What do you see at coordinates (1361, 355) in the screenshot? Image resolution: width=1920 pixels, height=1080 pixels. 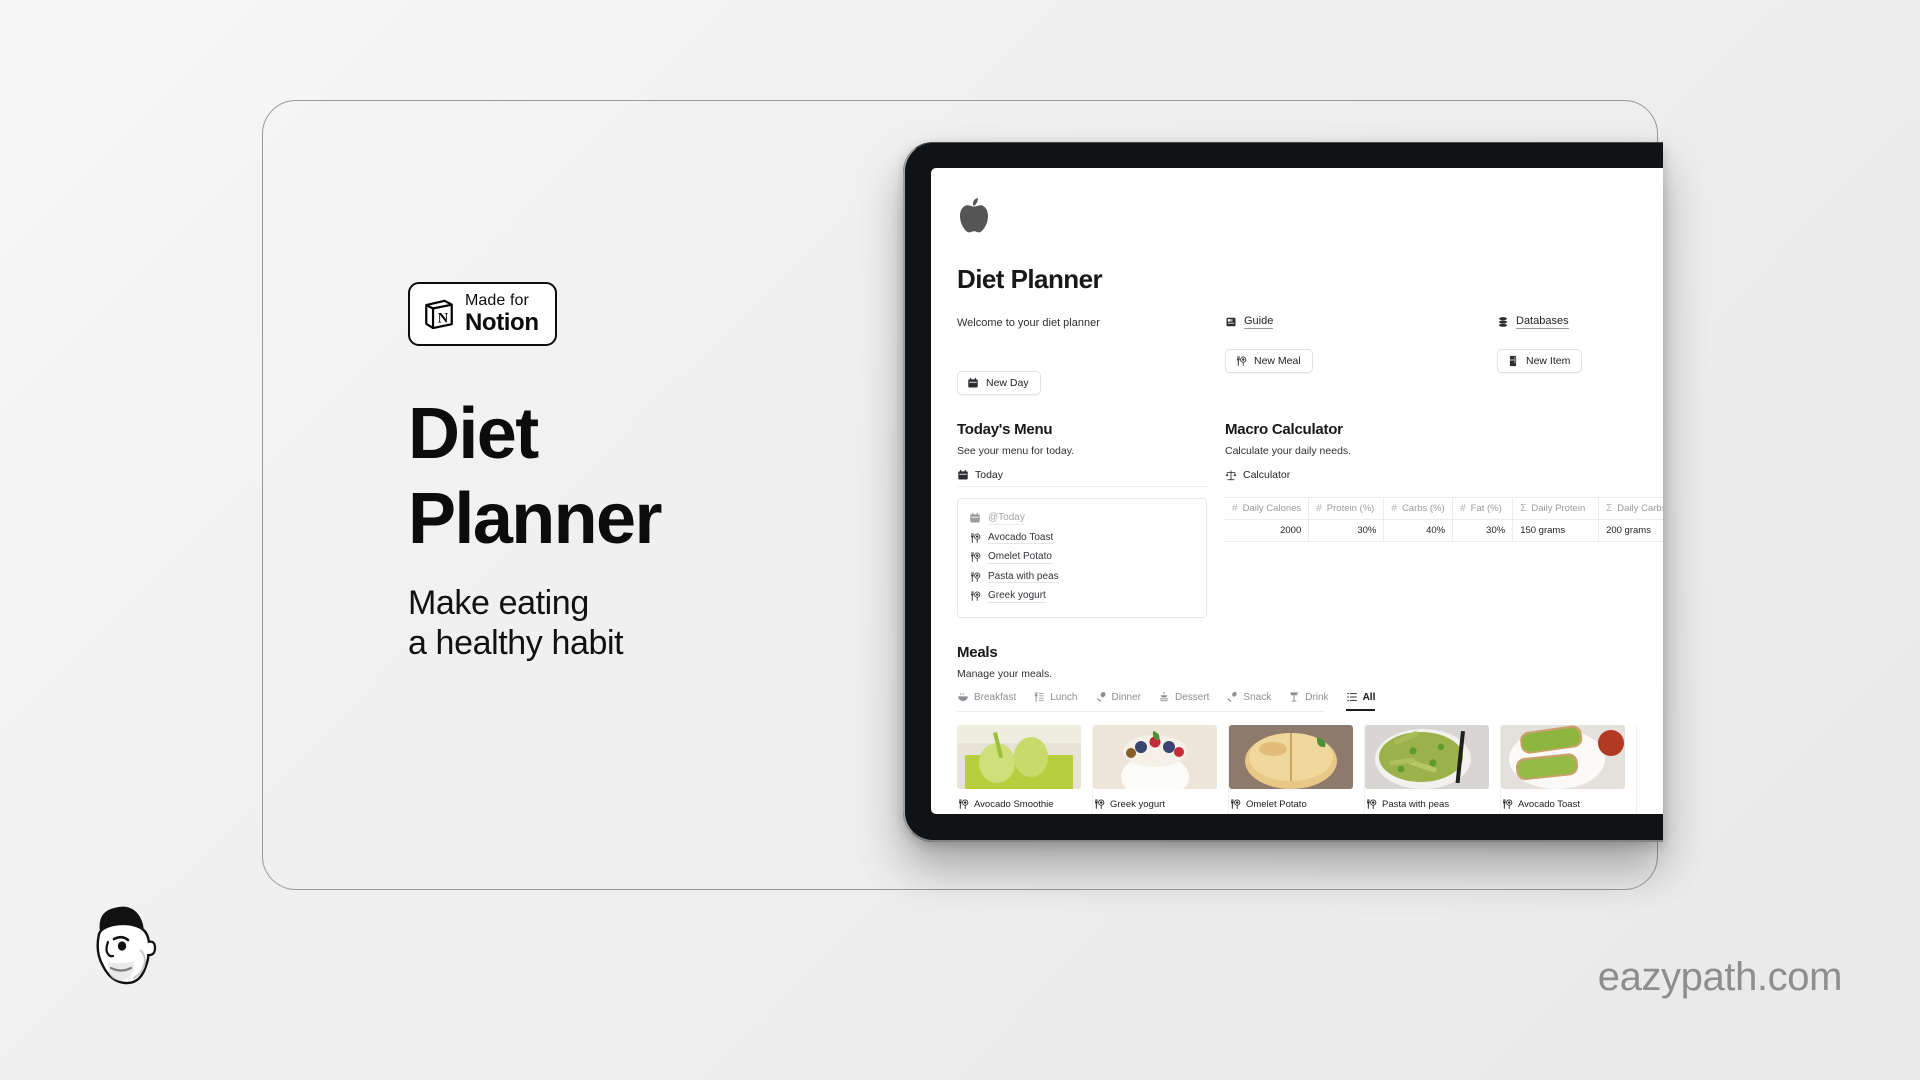 I see `header-column-guide: Guide New Meal` at bounding box center [1361, 355].